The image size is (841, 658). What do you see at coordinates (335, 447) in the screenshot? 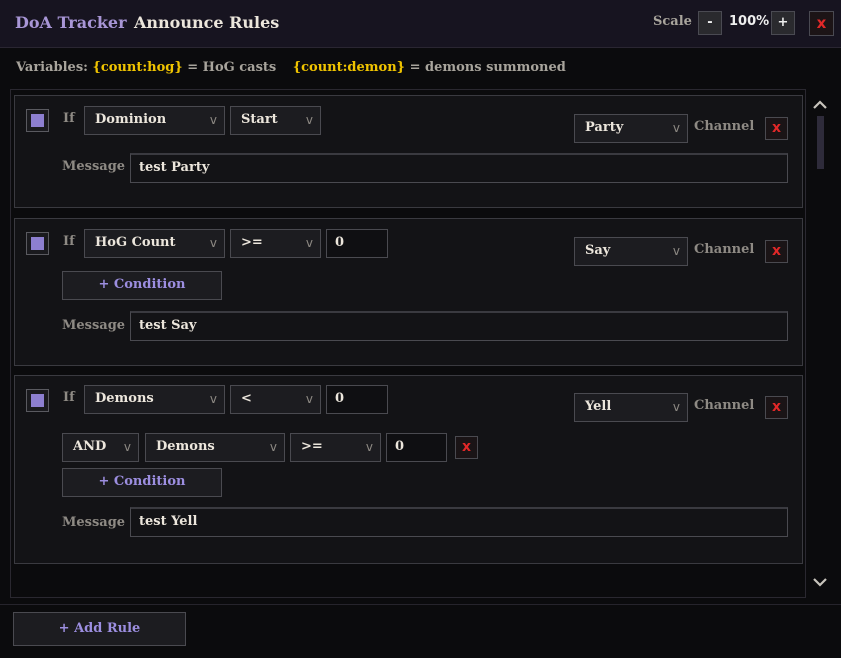
I see `extra-condition-operator-dropdown: >= v` at bounding box center [335, 447].